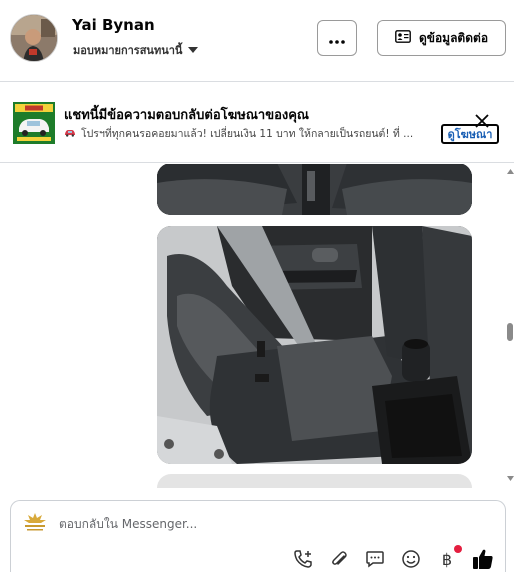 This screenshot has width=514, height=572. I want to click on more-dots-icon, so click(337, 38).